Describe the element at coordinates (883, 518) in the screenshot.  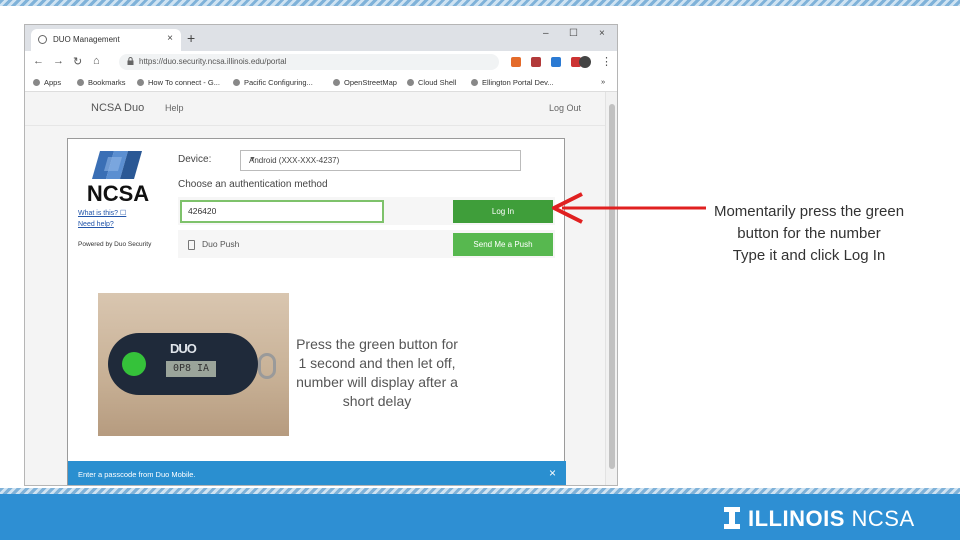
I see `wordmark-ncsa: NCSA` at that location.